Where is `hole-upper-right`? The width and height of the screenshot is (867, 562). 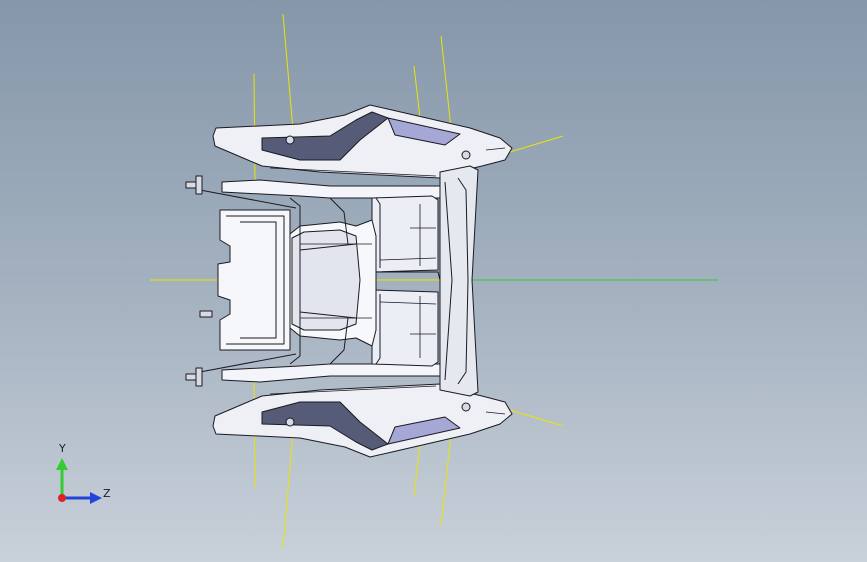
hole-upper-right is located at coordinates (466, 155).